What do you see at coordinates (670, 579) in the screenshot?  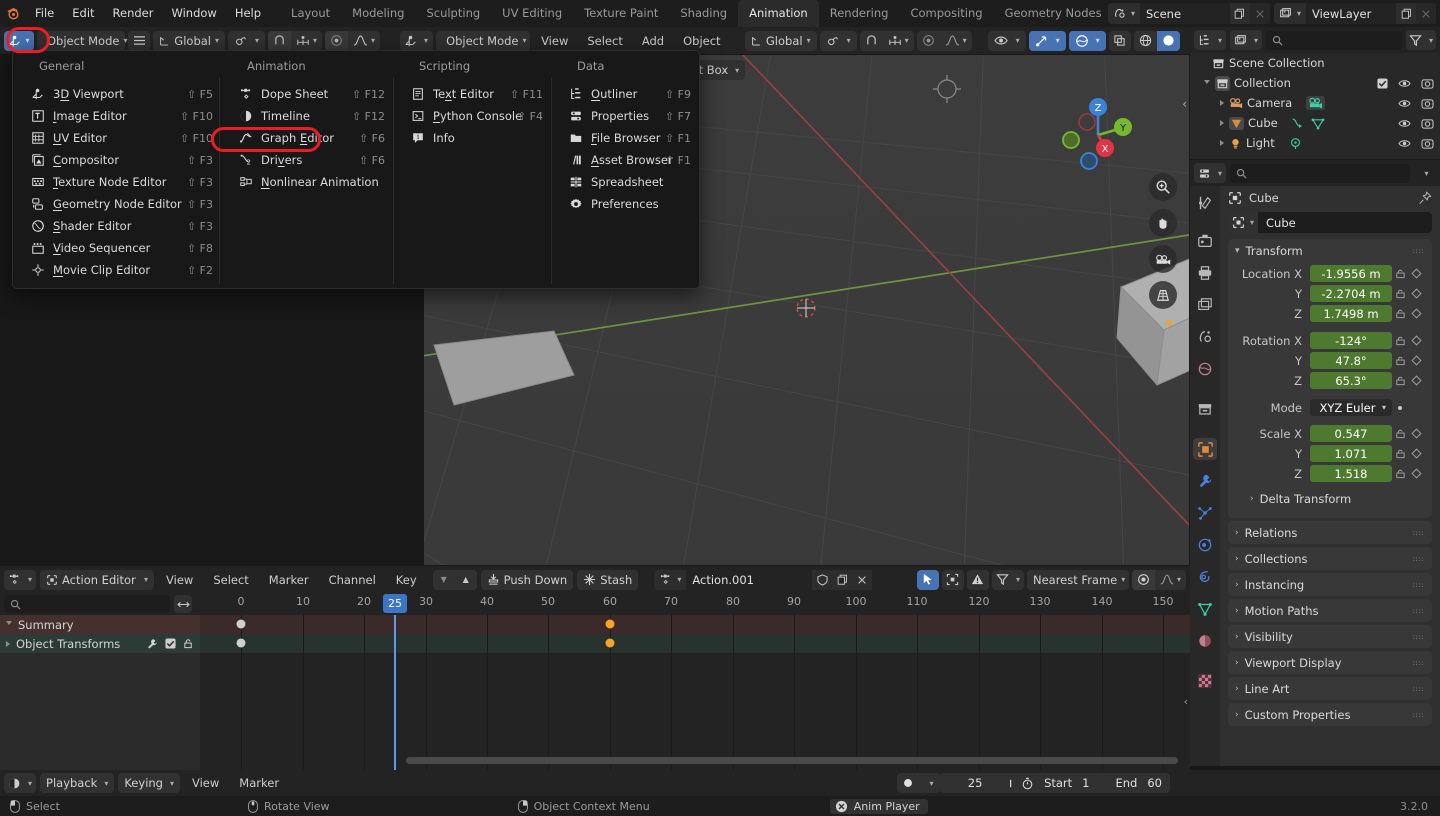 I see `action-icon: ▾` at bounding box center [670, 579].